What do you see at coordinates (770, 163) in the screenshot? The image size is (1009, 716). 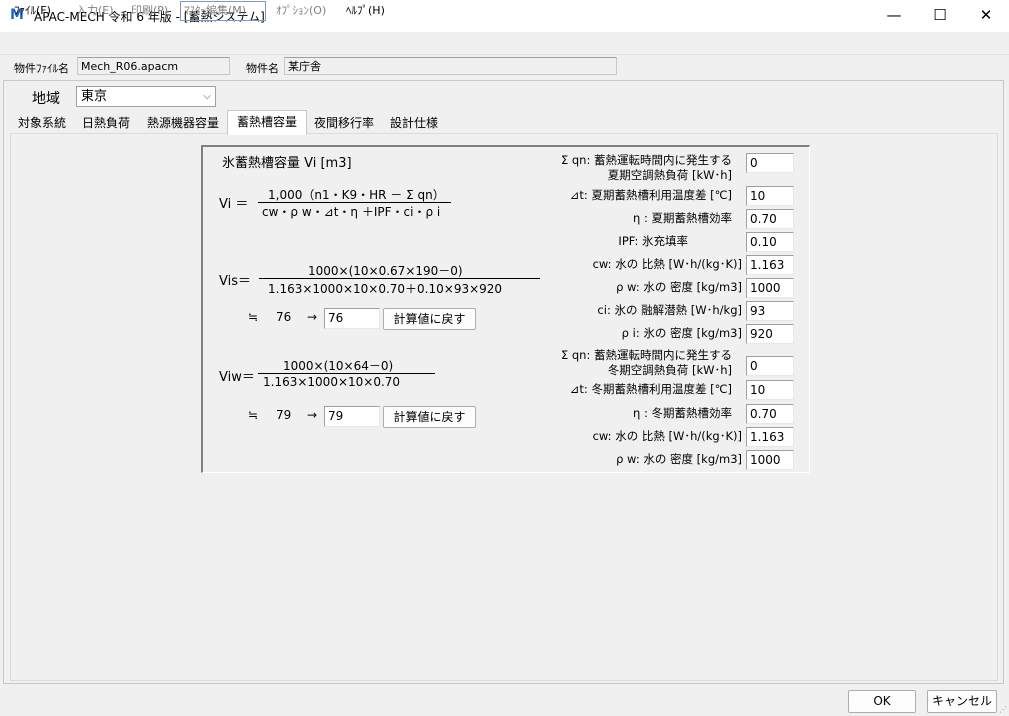 I see `summer-load-input: 0` at bounding box center [770, 163].